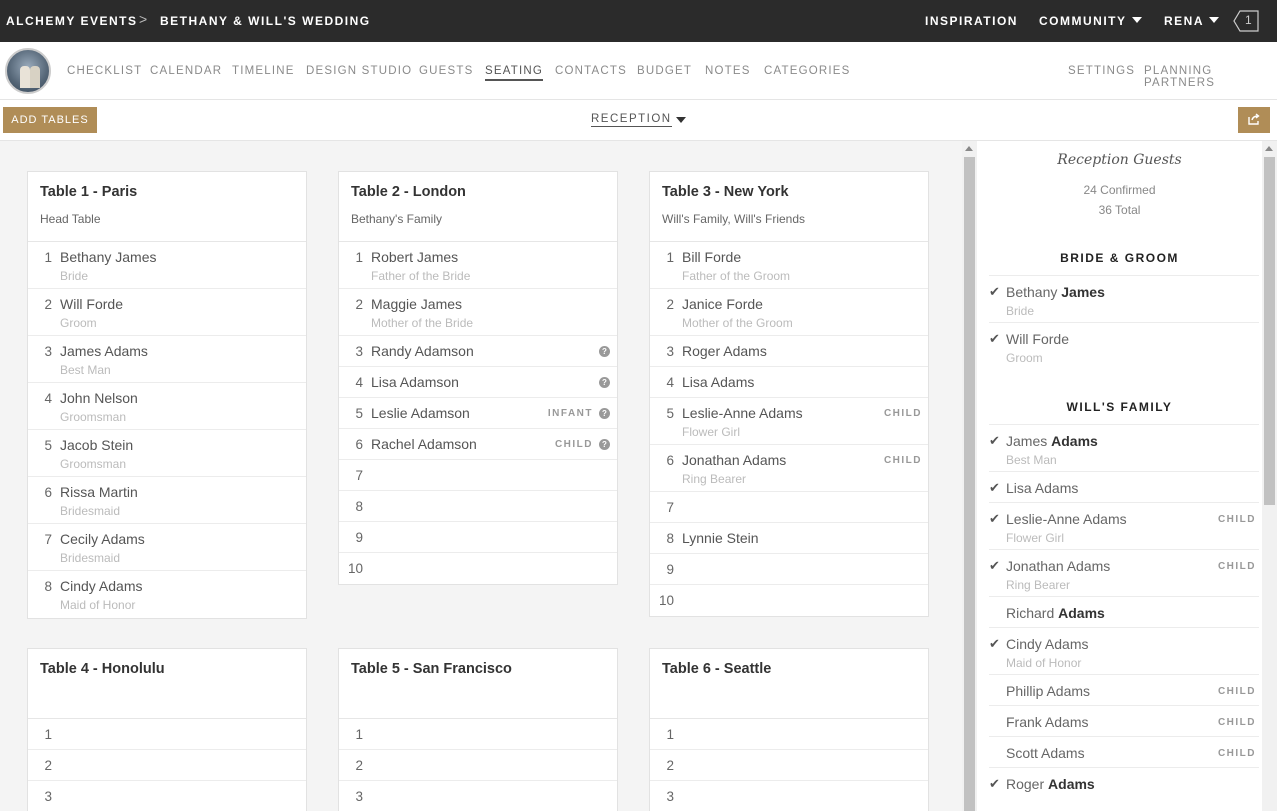 This screenshot has width=1277, height=811. Describe the element at coordinates (1192, 21) in the screenshot. I see `nav-user-menu: RENA` at that location.